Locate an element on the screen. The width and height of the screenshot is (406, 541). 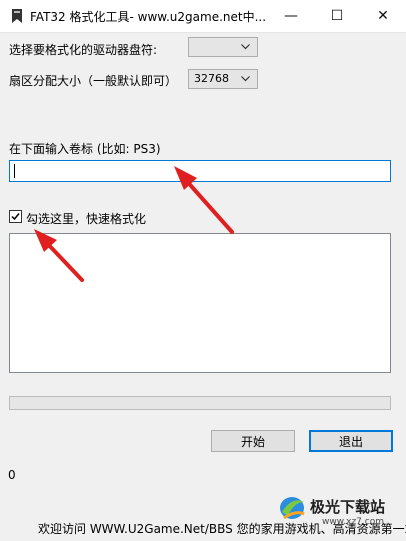
cluster-size-select: 32768 is located at coordinates (223, 79).